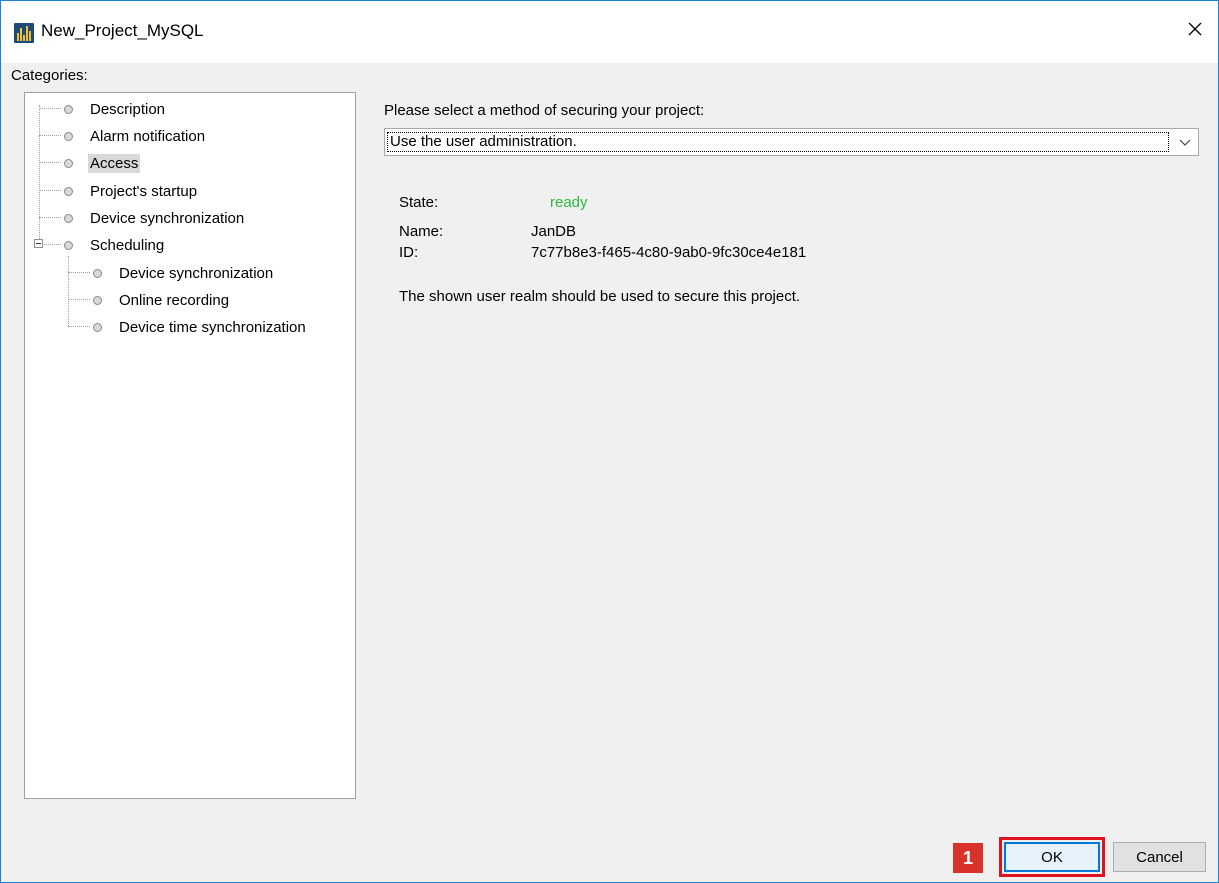 Image resolution: width=1219 pixels, height=883 pixels. Describe the element at coordinates (1185, 142) in the screenshot. I see `chevron-down-icon` at that location.